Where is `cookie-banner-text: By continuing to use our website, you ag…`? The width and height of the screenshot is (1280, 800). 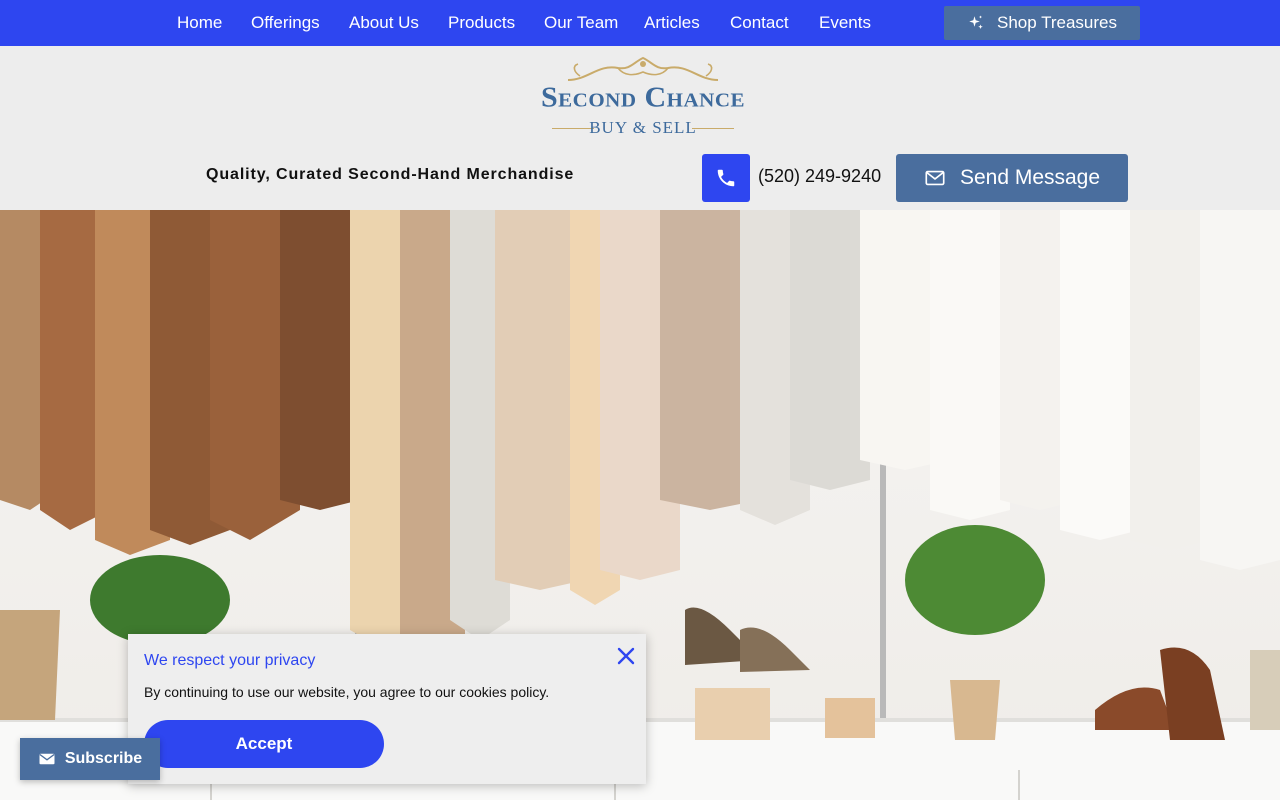 cookie-banner-text: By continuing to use our website, you ag… is located at coordinates (347, 692).